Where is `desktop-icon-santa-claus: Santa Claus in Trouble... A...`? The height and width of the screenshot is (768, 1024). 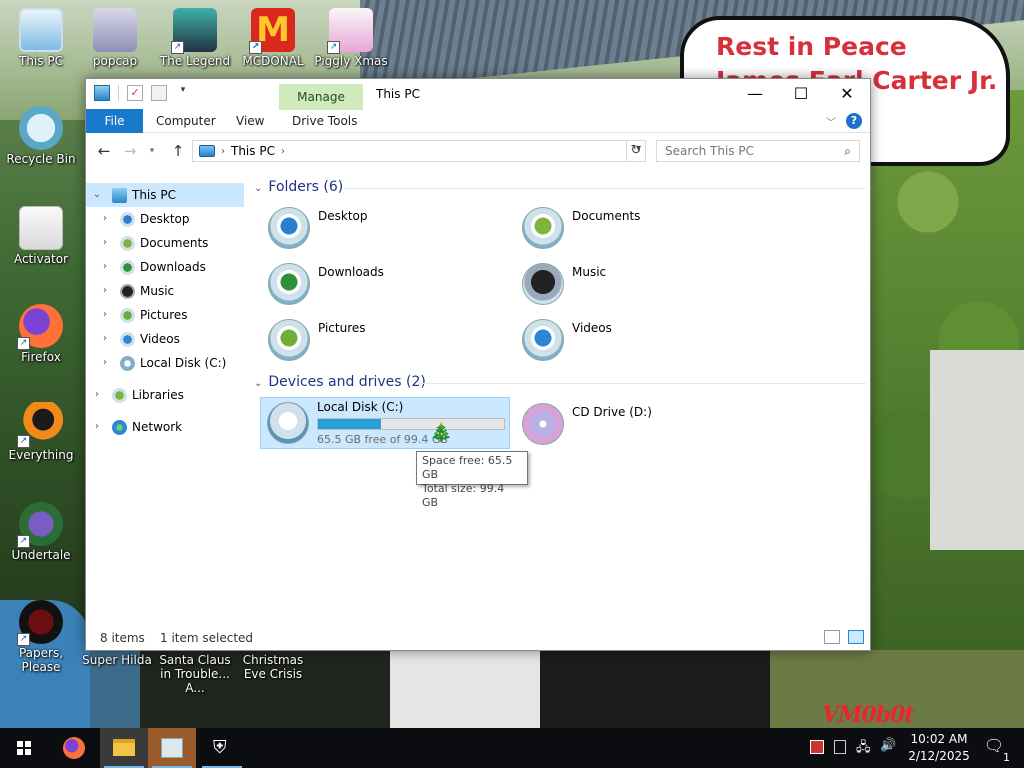
desktop-icon-santa-claus: Santa Claus in Trouble... A... is located at coordinates (195, 674).